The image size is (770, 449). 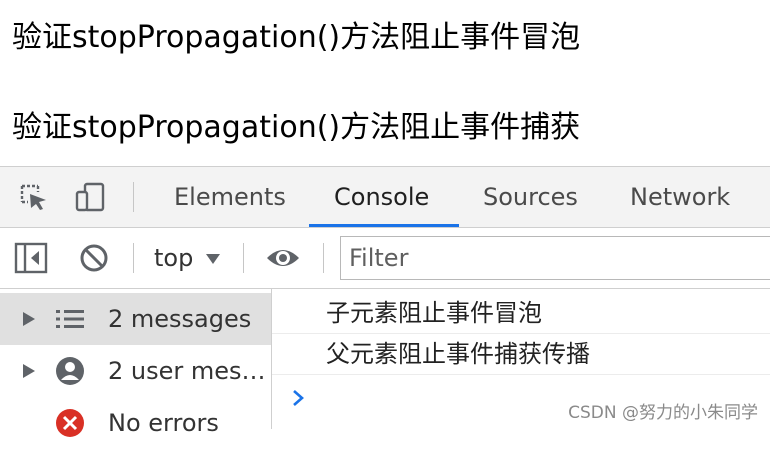 I want to click on sidebar-item-label: 2 messages, so click(x=180, y=319).